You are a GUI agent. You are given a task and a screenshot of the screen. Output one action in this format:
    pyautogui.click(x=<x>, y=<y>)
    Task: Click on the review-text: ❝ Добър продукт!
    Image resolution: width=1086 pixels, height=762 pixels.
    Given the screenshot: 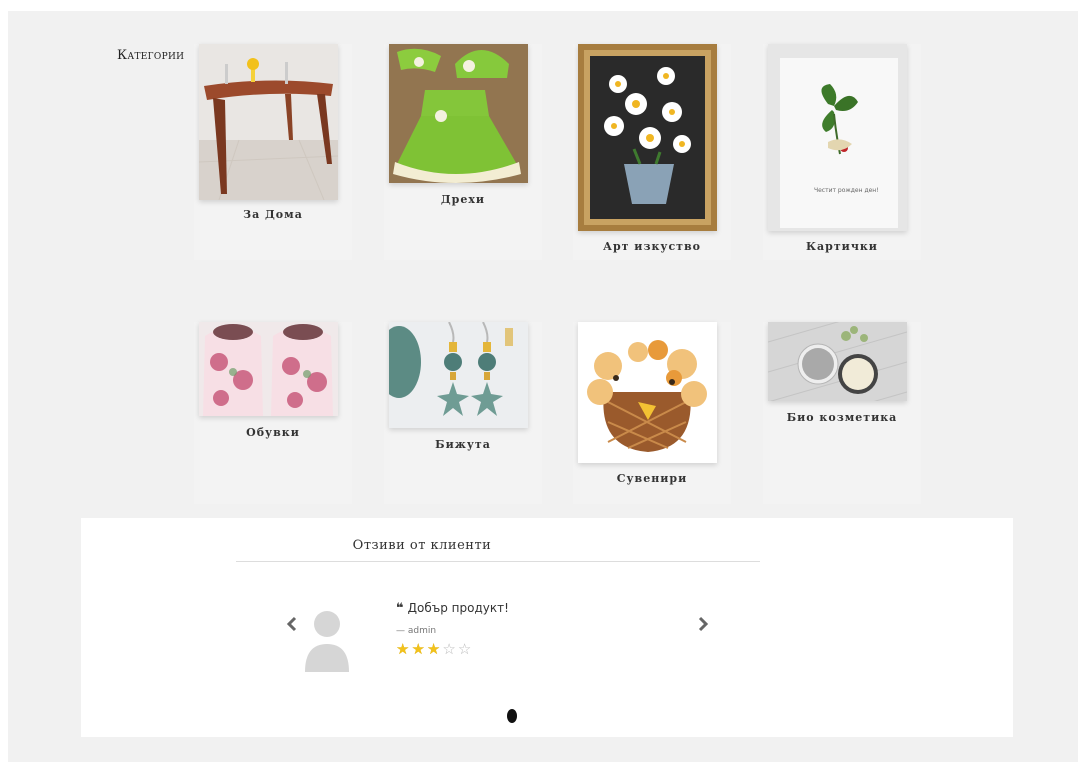 What is the action you would take?
    pyautogui.click(x=452, y=608)
    